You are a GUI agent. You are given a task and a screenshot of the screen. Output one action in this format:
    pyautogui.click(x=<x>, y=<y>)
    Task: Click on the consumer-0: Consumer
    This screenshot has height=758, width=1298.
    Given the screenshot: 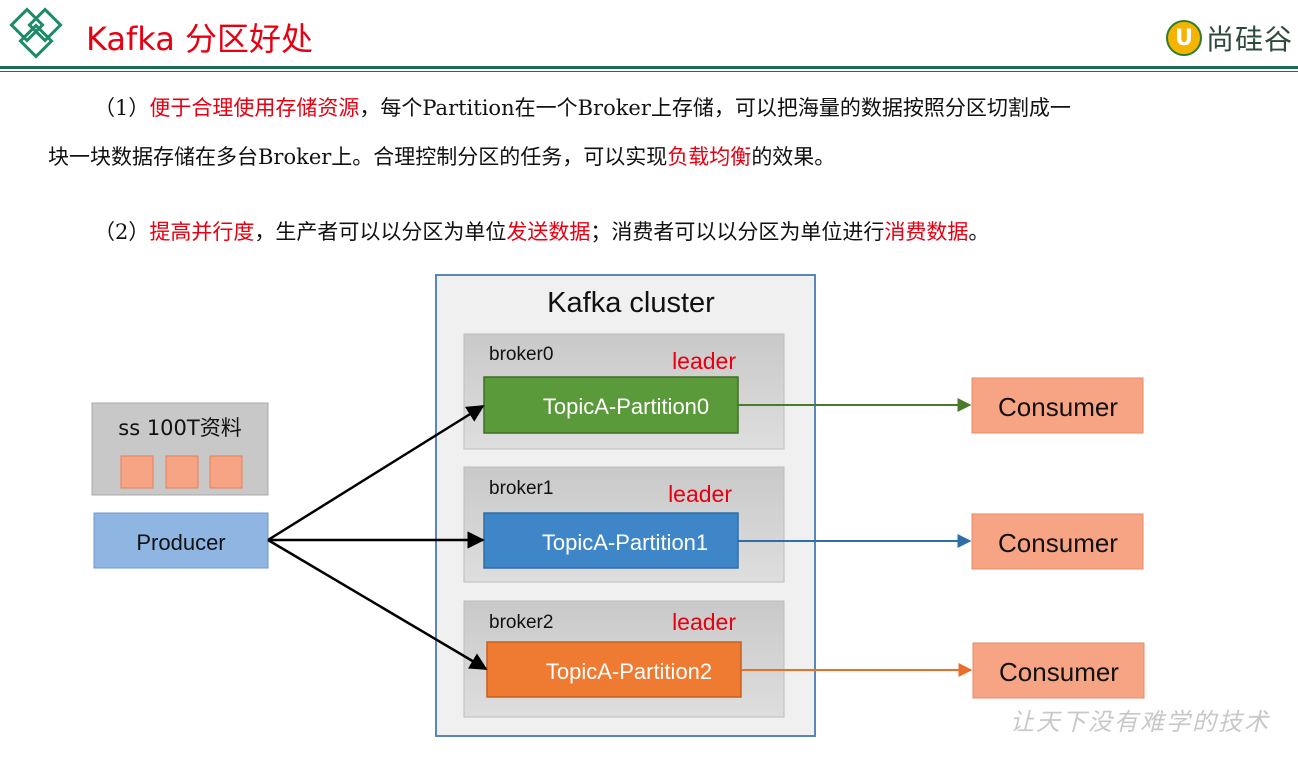 What is the action you would take?
    pyautogui.click(x=1057, y=405)
    